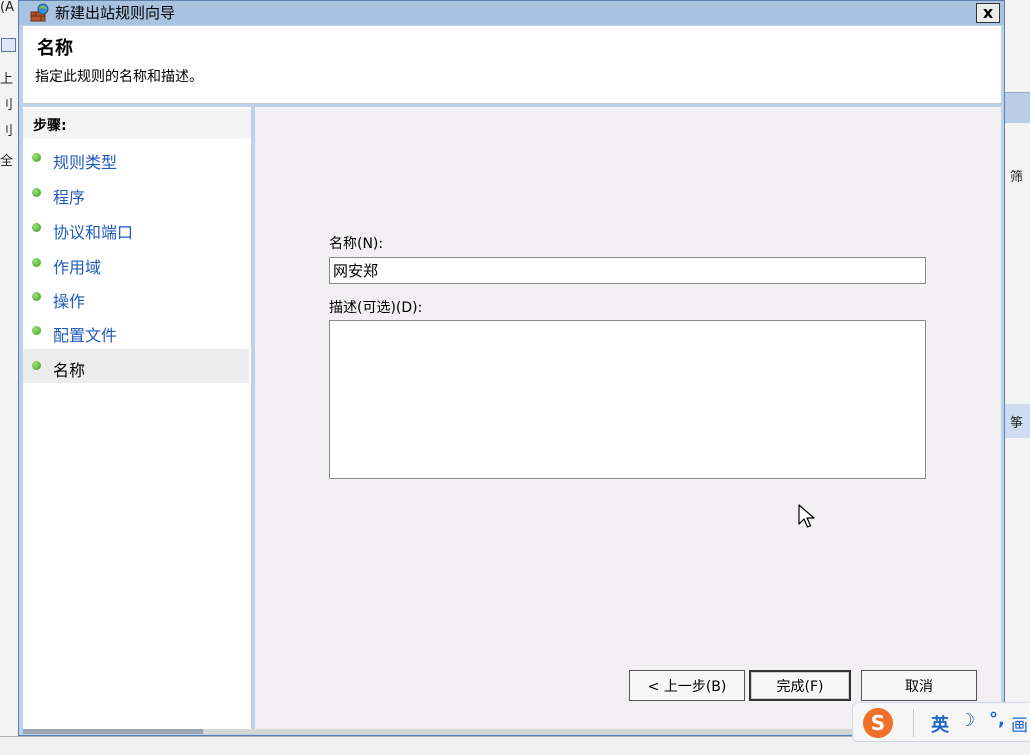 This screenshot has height=755, width=1030. Describe the element at coordinates (687, 685) in the screenshot. I see `back-button: < 上一步(B)` at that location.